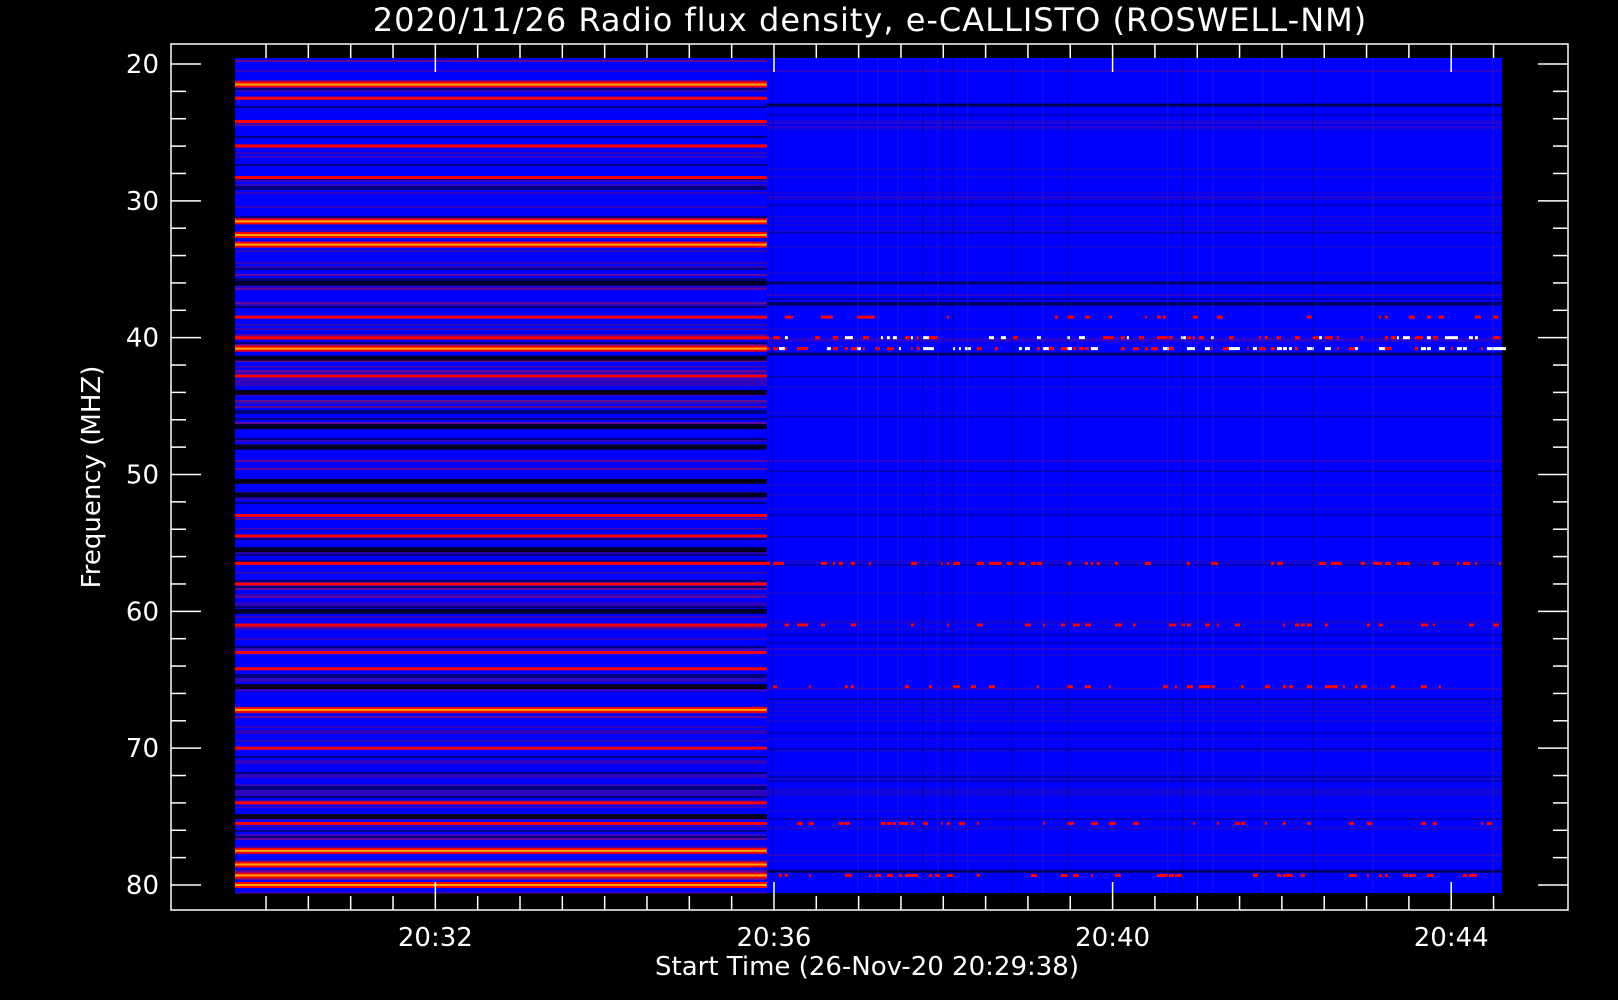  What do you see at coordinates (142, 339) in the screenshot?
I see `y-tick-label: 40` at bounding box center [142, 339].